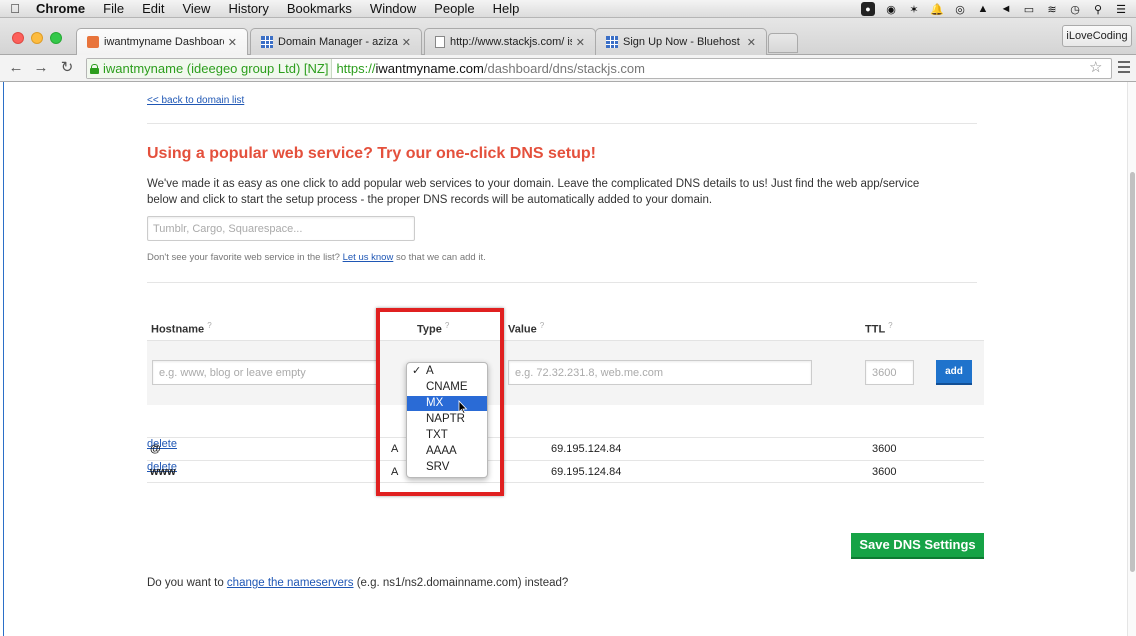 The width and height of the screenshot is (1136, 636). What do you see at coordinates (884, 472) in the screenshot?
I see `record-ttl: 3600` at bounding box center [884, 472].